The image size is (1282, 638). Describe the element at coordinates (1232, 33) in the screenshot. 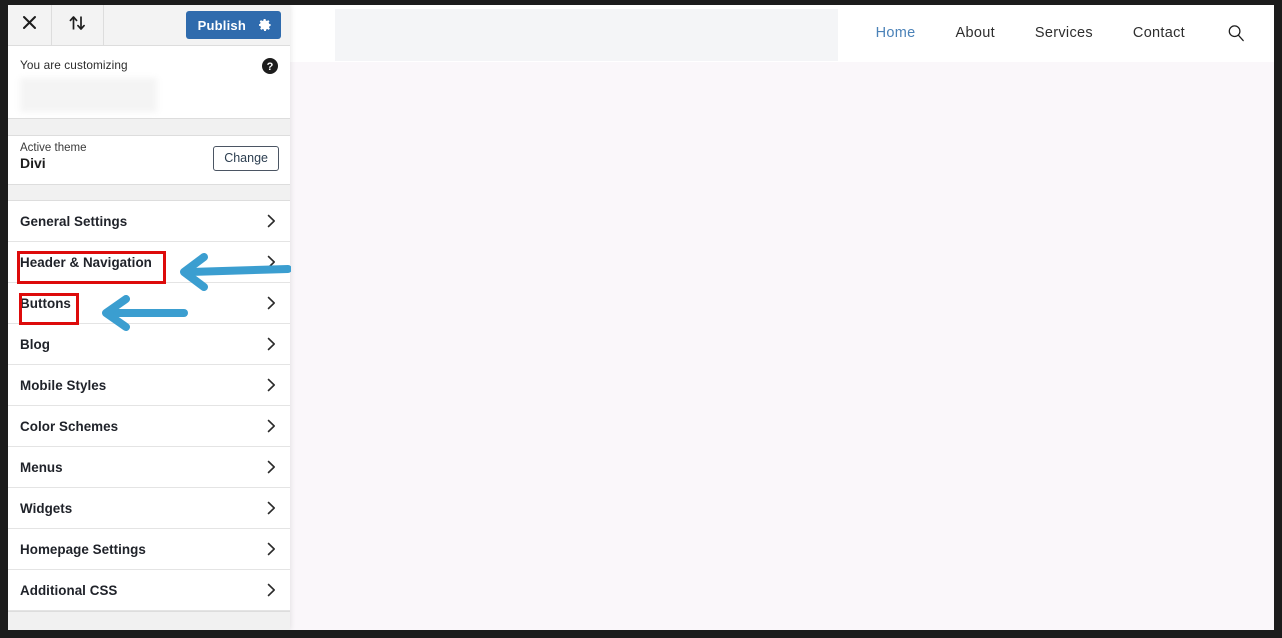

I see `search-icon` at that location.